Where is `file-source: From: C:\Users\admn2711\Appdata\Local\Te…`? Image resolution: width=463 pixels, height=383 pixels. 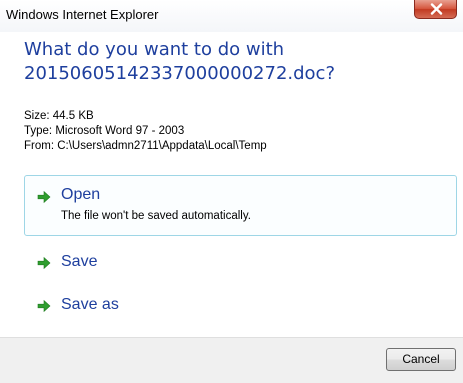
file-source: From: C:\Users\admn2711\Appdata\Local\Te… is located at coordinates (145, 146).